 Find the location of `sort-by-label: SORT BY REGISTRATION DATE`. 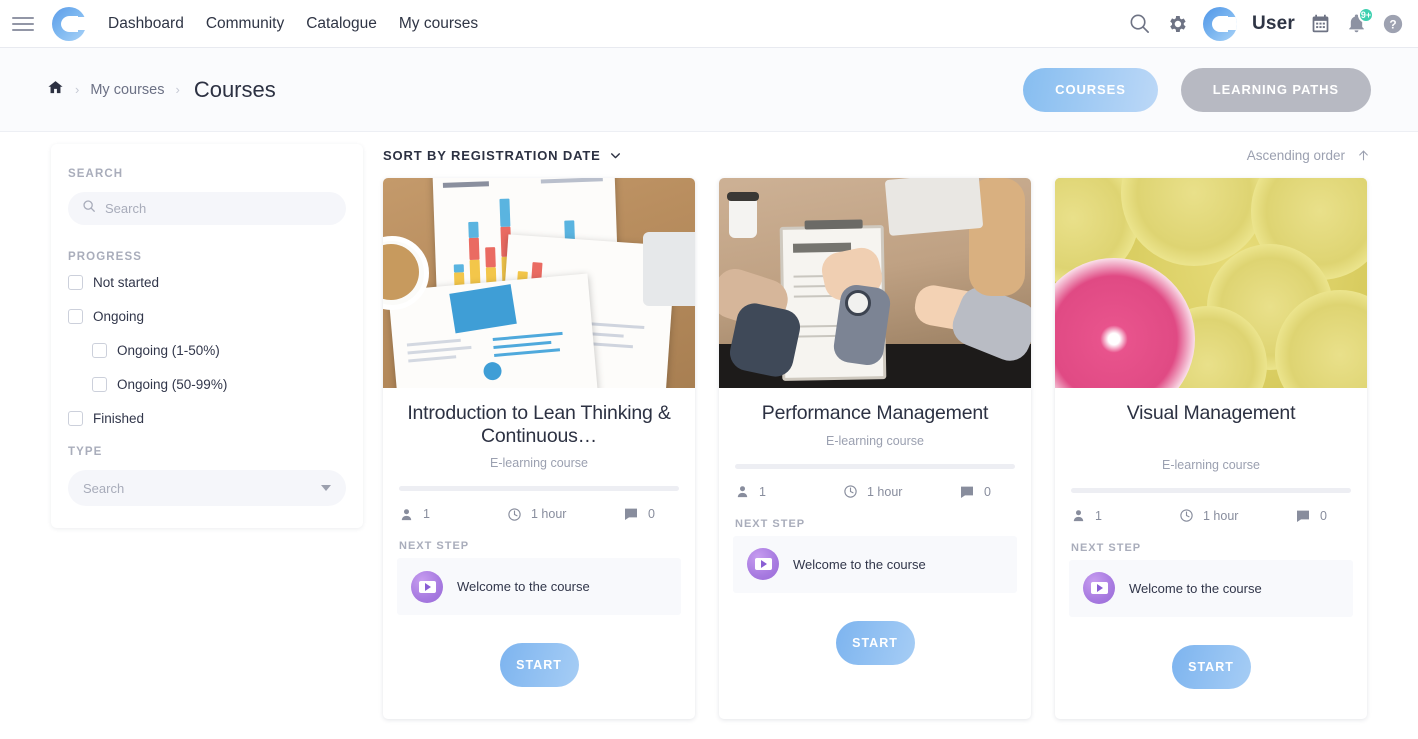

sort-by-label: SORT BY REGISTRATION DATE is located at coordinates (492, 155).